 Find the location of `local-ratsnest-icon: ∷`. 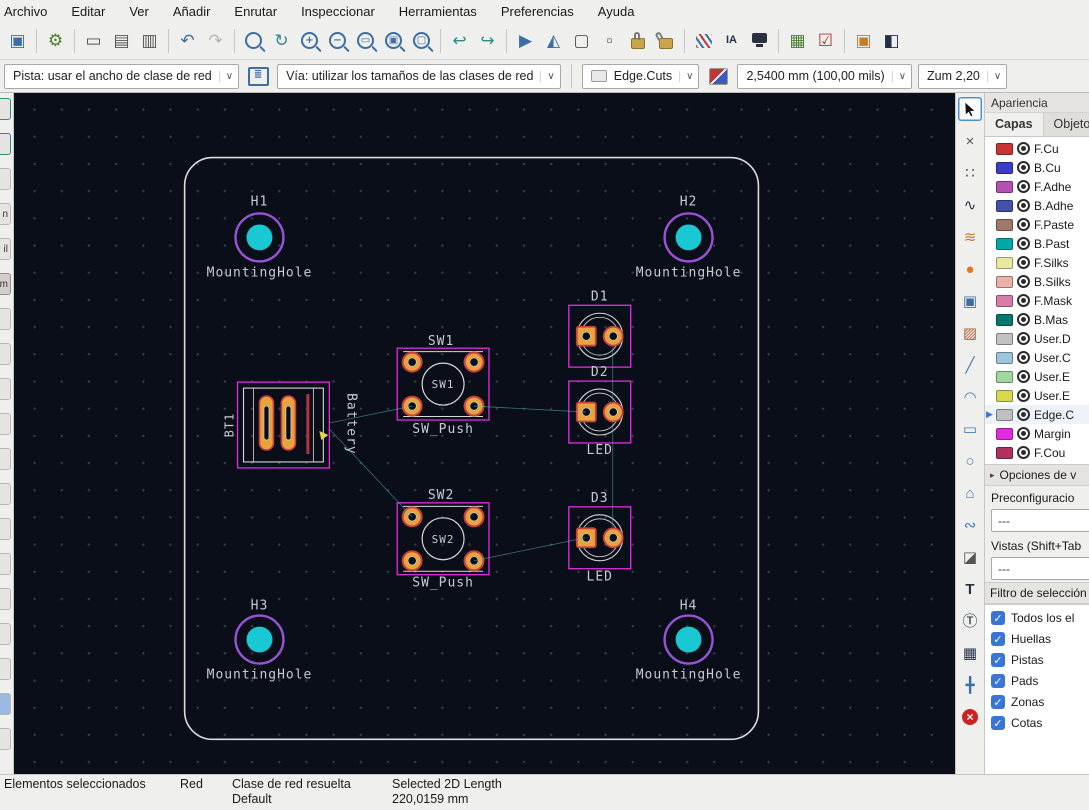

local-ratsnest-icon: ∷ is located at coordinates (970, 173).